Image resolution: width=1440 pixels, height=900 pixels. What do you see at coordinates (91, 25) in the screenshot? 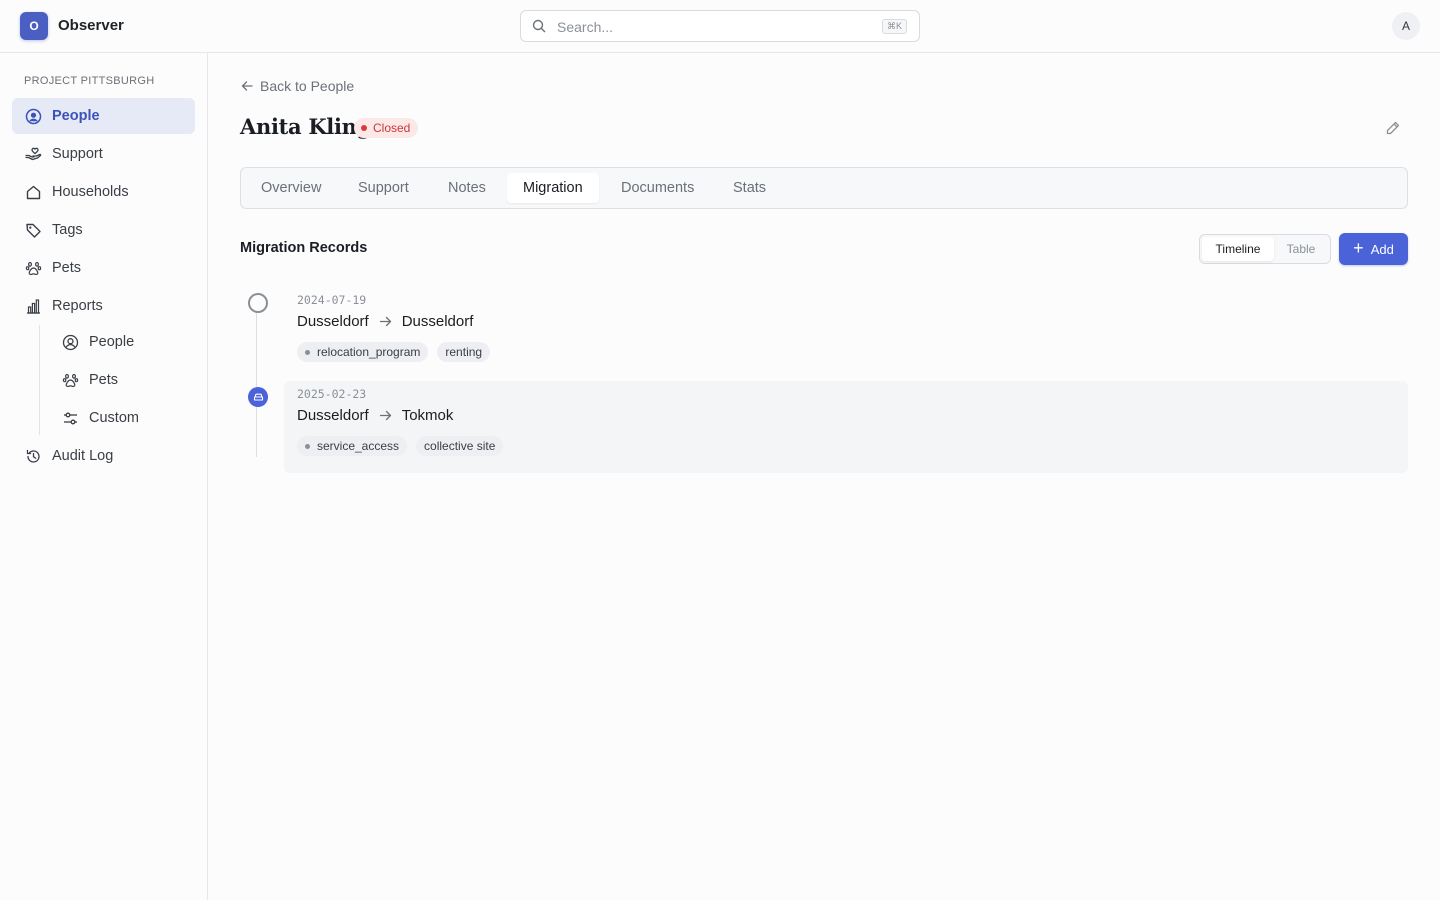
I see `app-name: Observer` at bounding box center [91, 25].